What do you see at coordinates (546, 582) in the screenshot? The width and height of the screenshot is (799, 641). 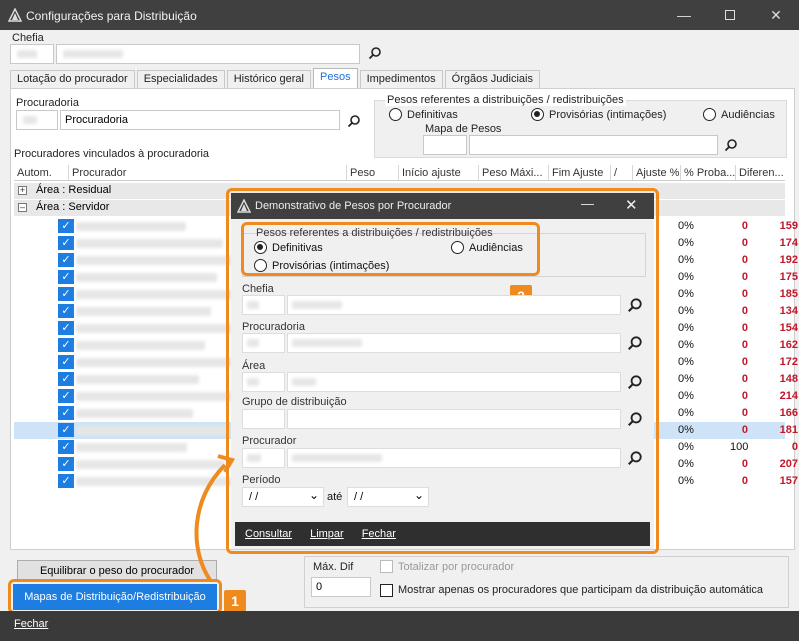 I see `options-box` at bounding box center [546, 582].